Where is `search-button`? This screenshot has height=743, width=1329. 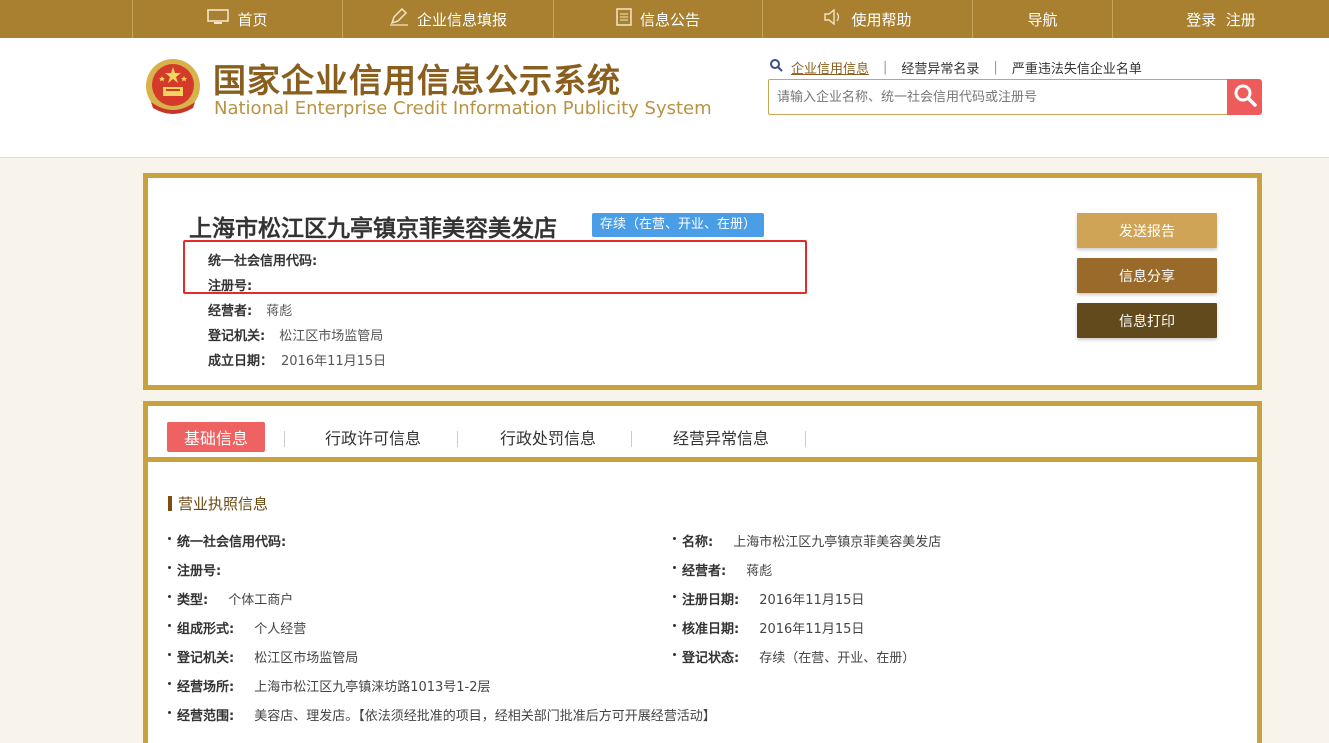 search-button is located at coordinates (1244, 97).